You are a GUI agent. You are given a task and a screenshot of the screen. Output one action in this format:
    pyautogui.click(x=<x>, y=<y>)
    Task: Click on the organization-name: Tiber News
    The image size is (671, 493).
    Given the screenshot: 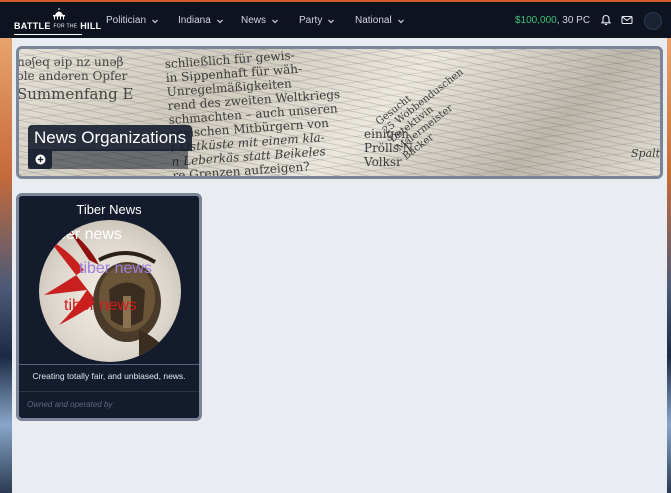 What is the action you would take?
    pyautogui.click(x=109, y=209)
    